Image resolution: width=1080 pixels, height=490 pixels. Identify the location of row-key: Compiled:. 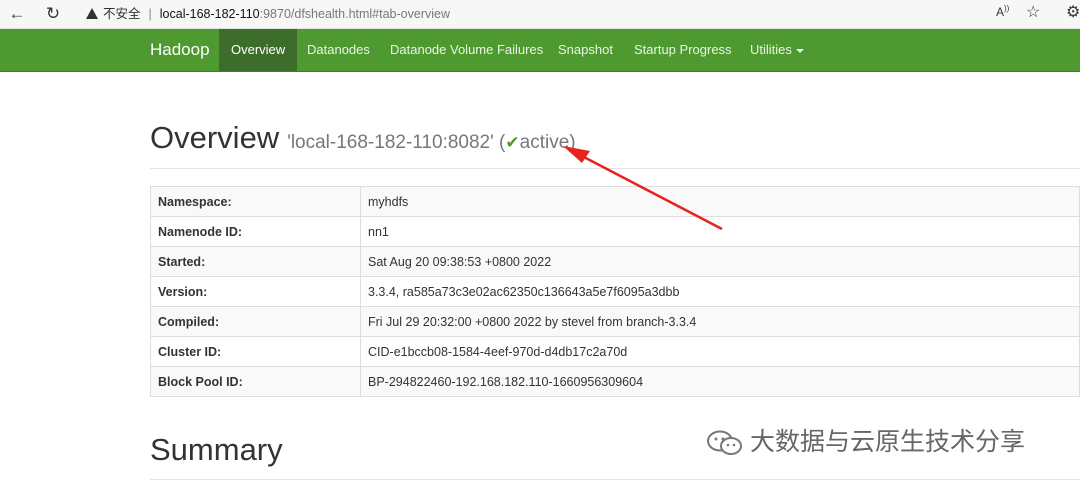
(255, 321).